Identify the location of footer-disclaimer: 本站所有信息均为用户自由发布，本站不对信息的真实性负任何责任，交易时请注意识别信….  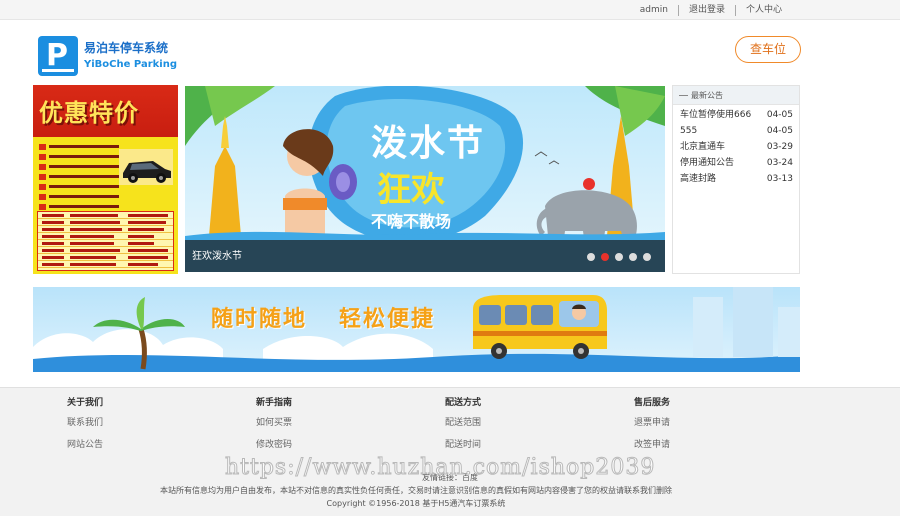
(416, 490).